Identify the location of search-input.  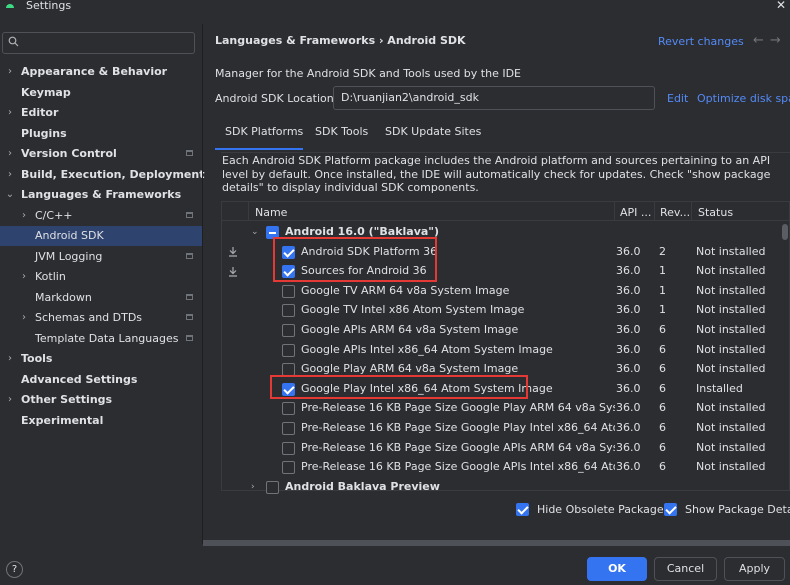
(98, 43).